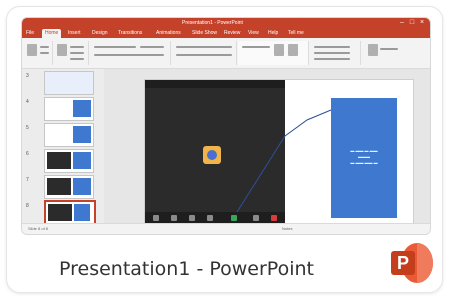  What do you see at coordinates (27, 102) in the screenshot?
I see `slide-number: 4` at bounding box center [27, 102].